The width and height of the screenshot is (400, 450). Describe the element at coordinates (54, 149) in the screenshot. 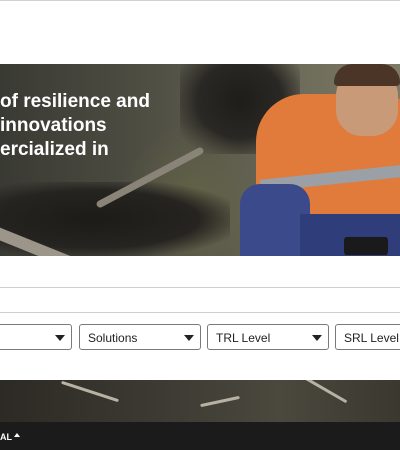

I see `hero-title-line-3: ercialized in` at that location.